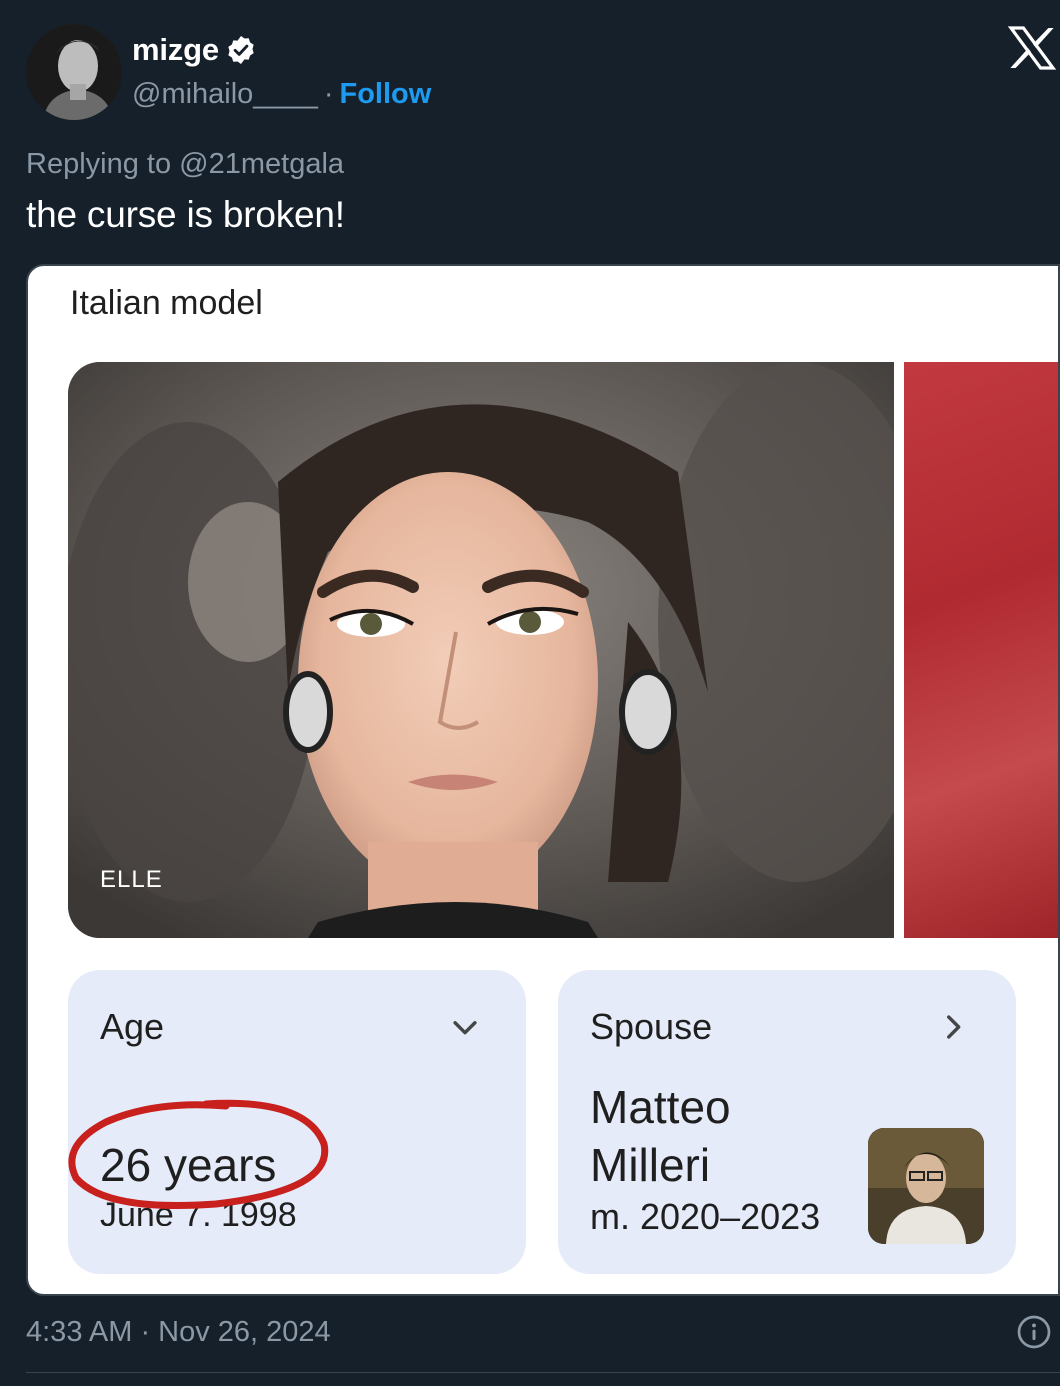  I want to click on spouse-label: Spouse, so click(651, 1026).